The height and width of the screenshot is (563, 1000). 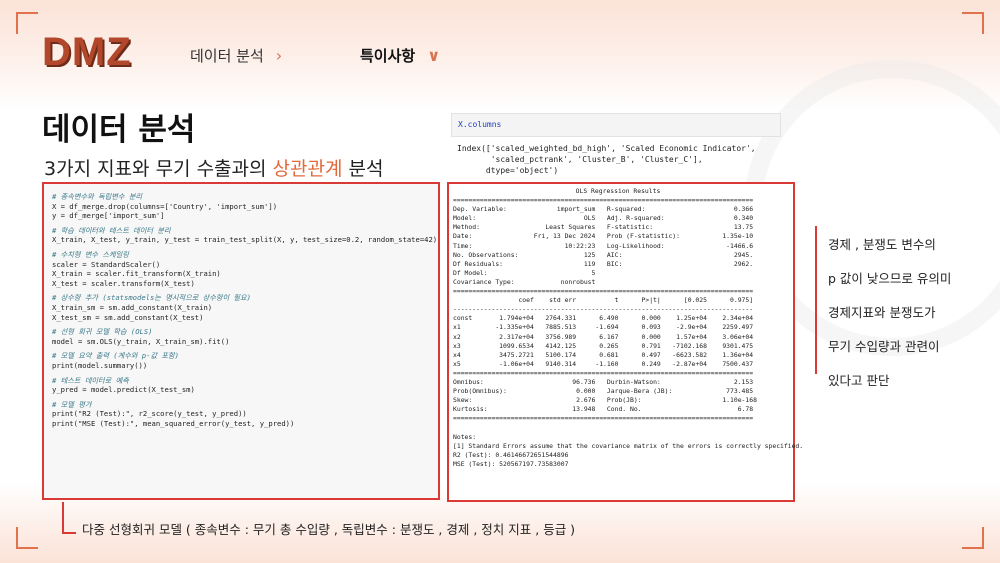 What do you see at coordinates (119, 130) in the screenshot?
I see `page-title: 데이터 분석` at bounding box center [119, 130].